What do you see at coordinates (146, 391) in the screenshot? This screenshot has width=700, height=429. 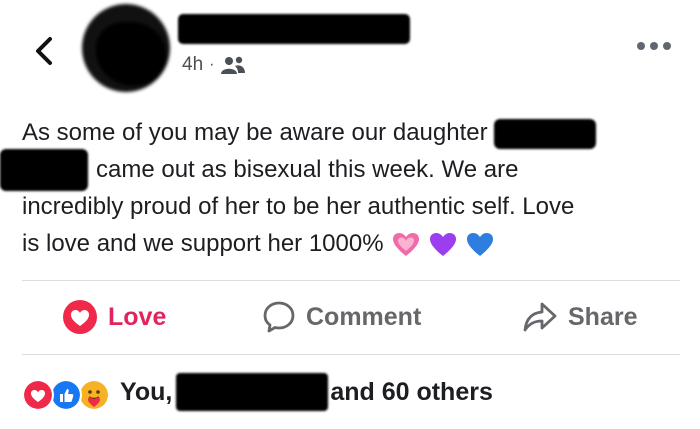 I see `reactions-prefix: You,` at bounding box center [146, 391].